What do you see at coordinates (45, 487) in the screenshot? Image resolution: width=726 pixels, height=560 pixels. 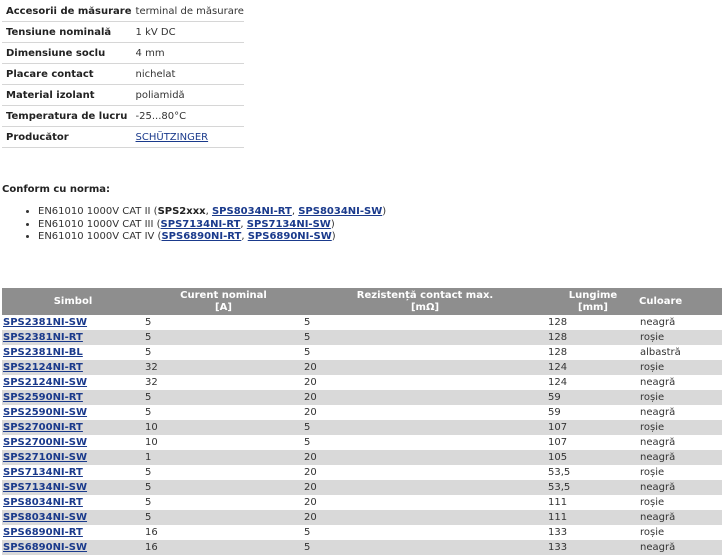 I see `product-link: SPS7134NI-SW` at bounding box center [45, 487].